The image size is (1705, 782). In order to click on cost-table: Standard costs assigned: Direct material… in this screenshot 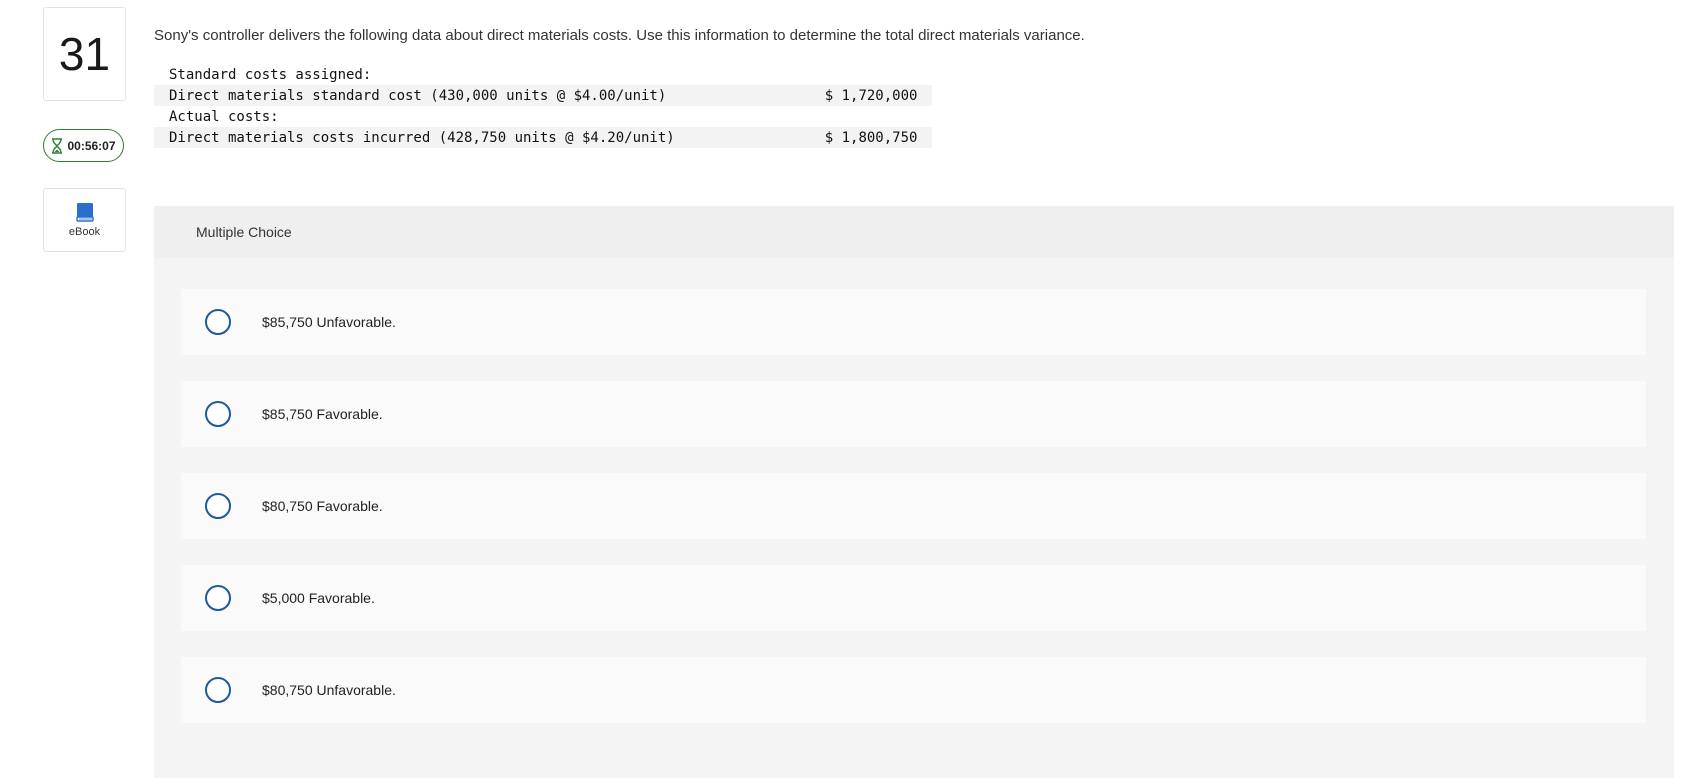, I will do `click(543, 106)`.